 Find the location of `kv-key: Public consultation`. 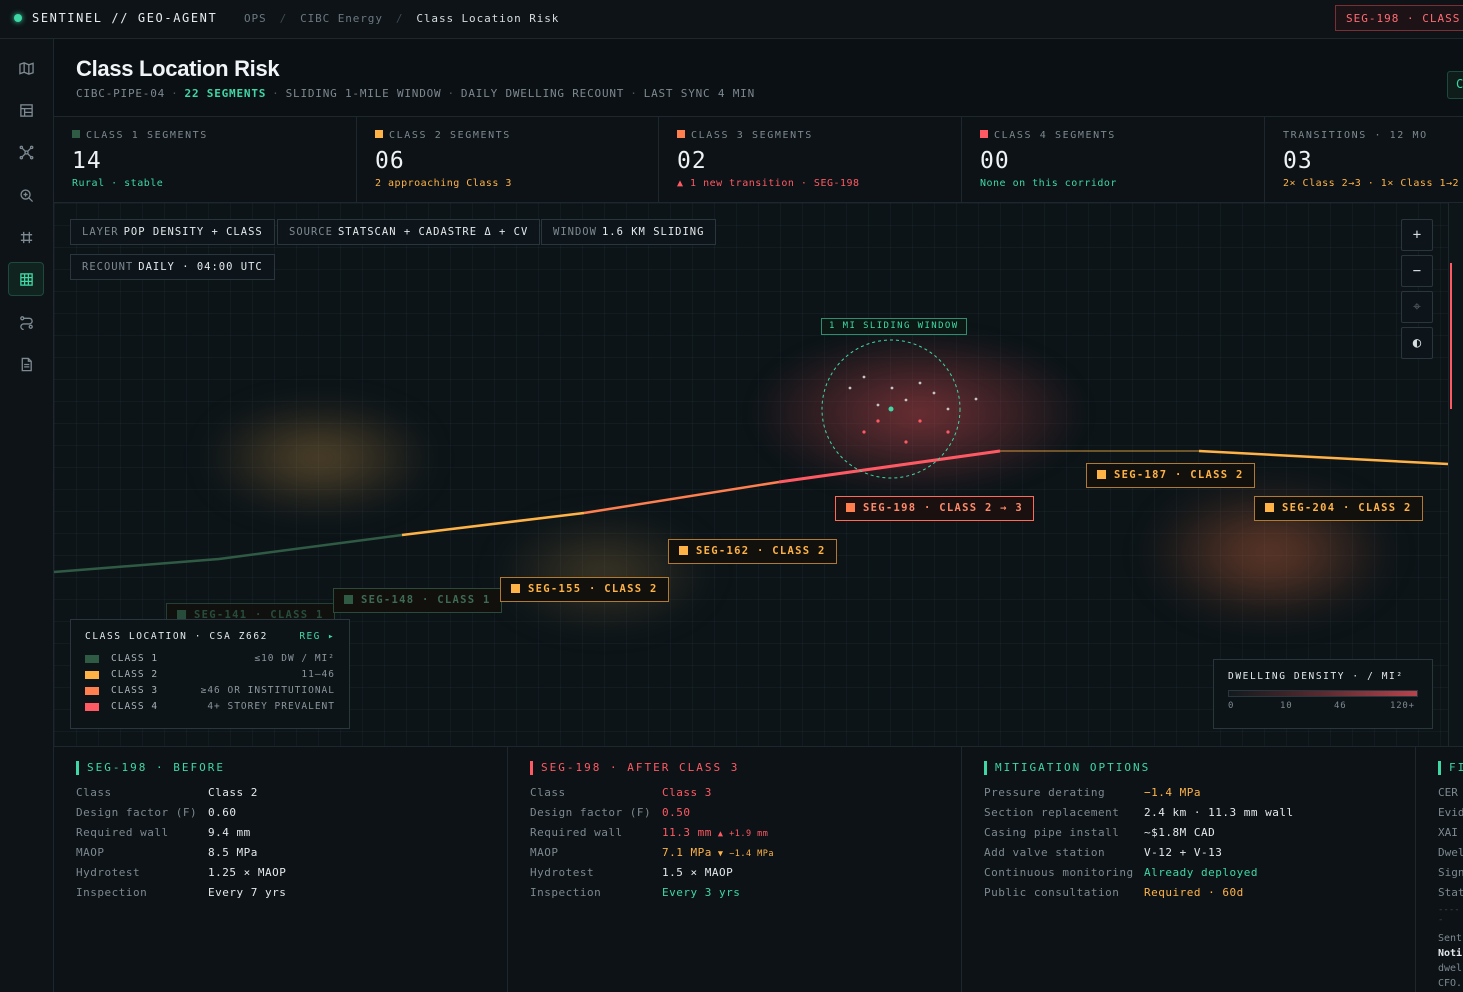

kv-key: Public consultation is located at coordinates (1052, 892).